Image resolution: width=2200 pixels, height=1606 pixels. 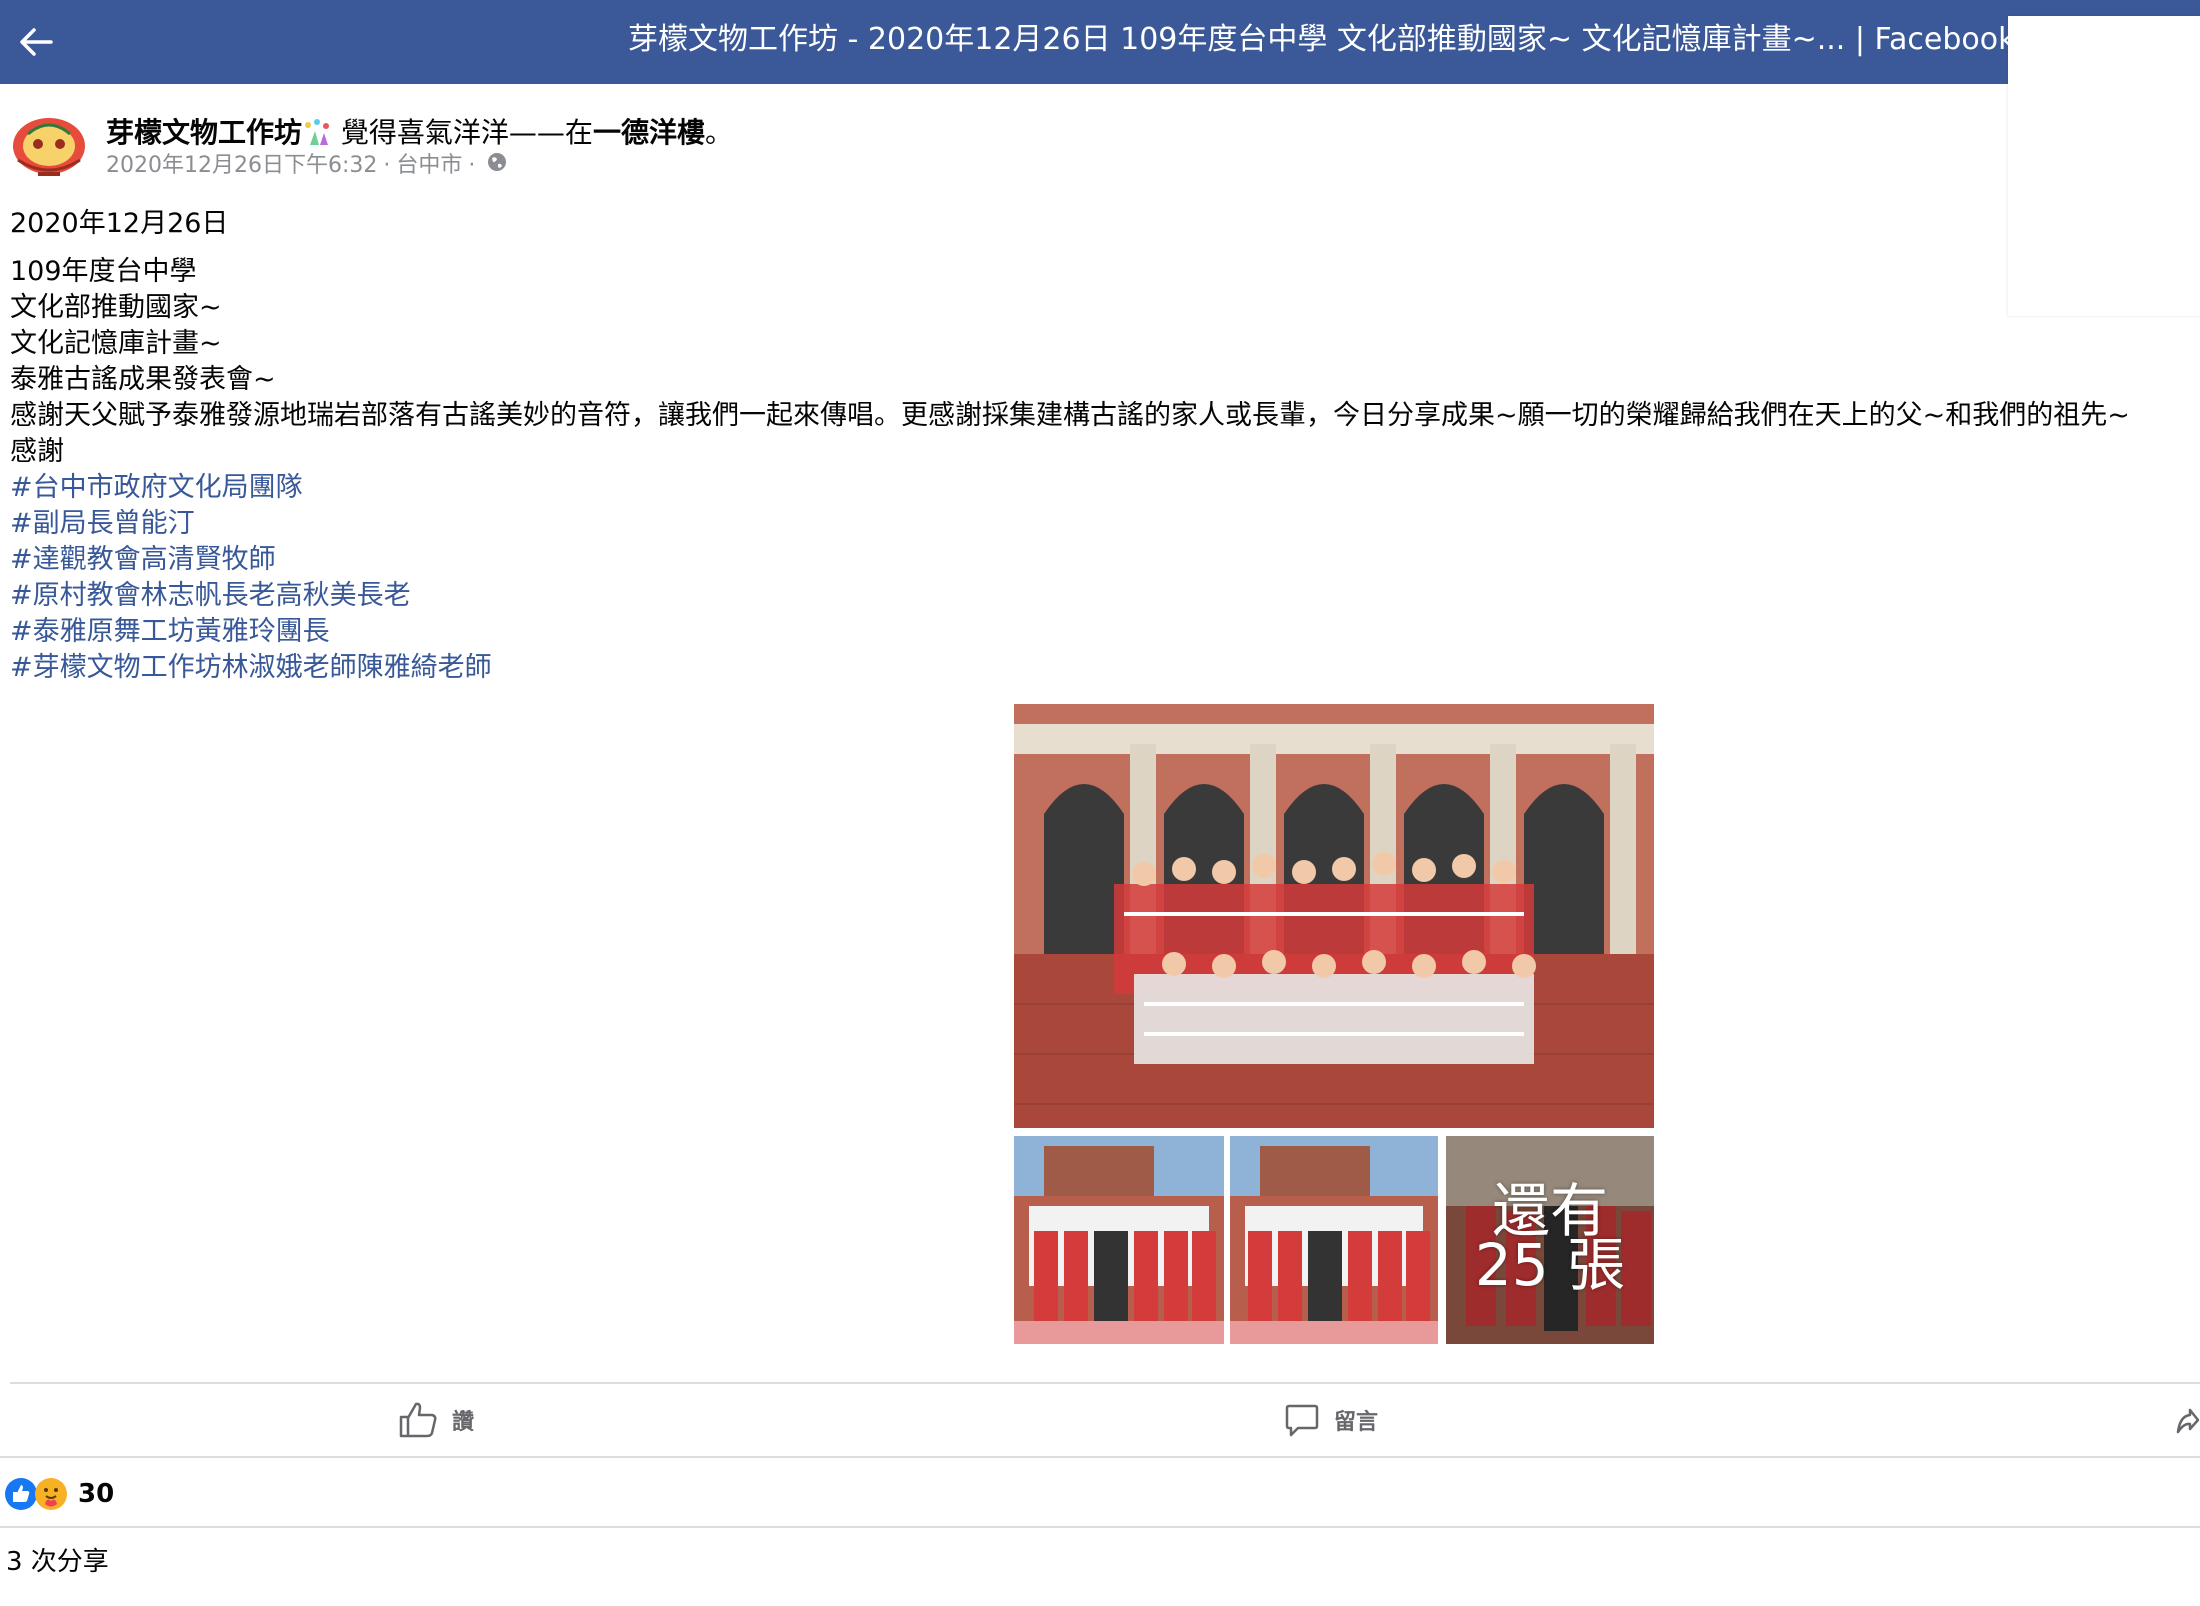 I want to click on share-icon, so click(x=2188, y=1421).